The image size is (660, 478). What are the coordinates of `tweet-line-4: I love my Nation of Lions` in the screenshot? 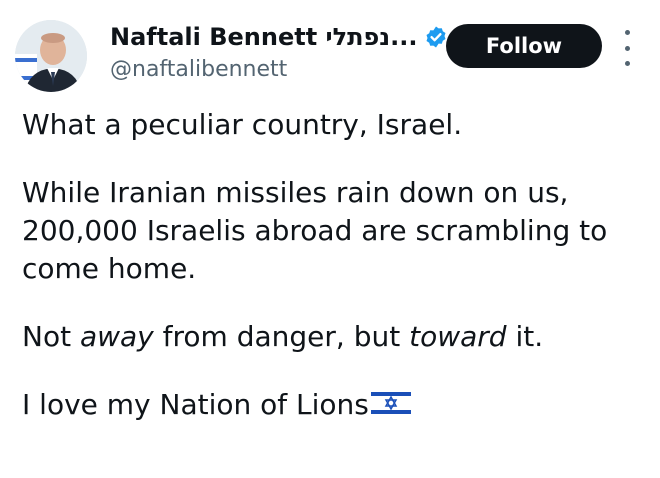 It's located at (337, 406).